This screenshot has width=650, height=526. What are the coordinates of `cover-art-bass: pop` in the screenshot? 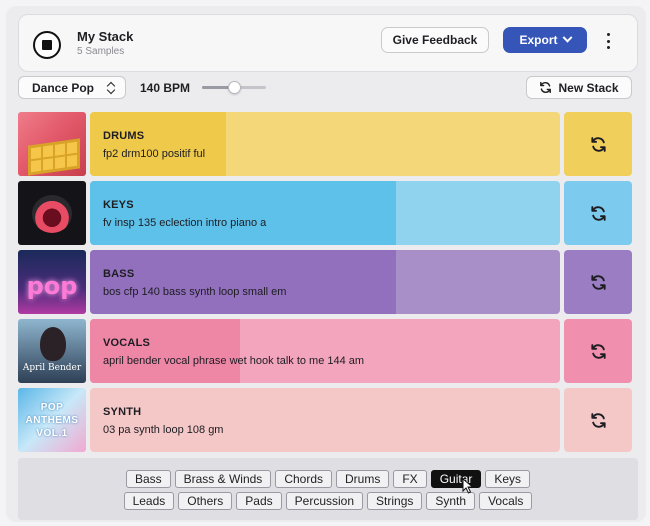 It's located at (52, 282).